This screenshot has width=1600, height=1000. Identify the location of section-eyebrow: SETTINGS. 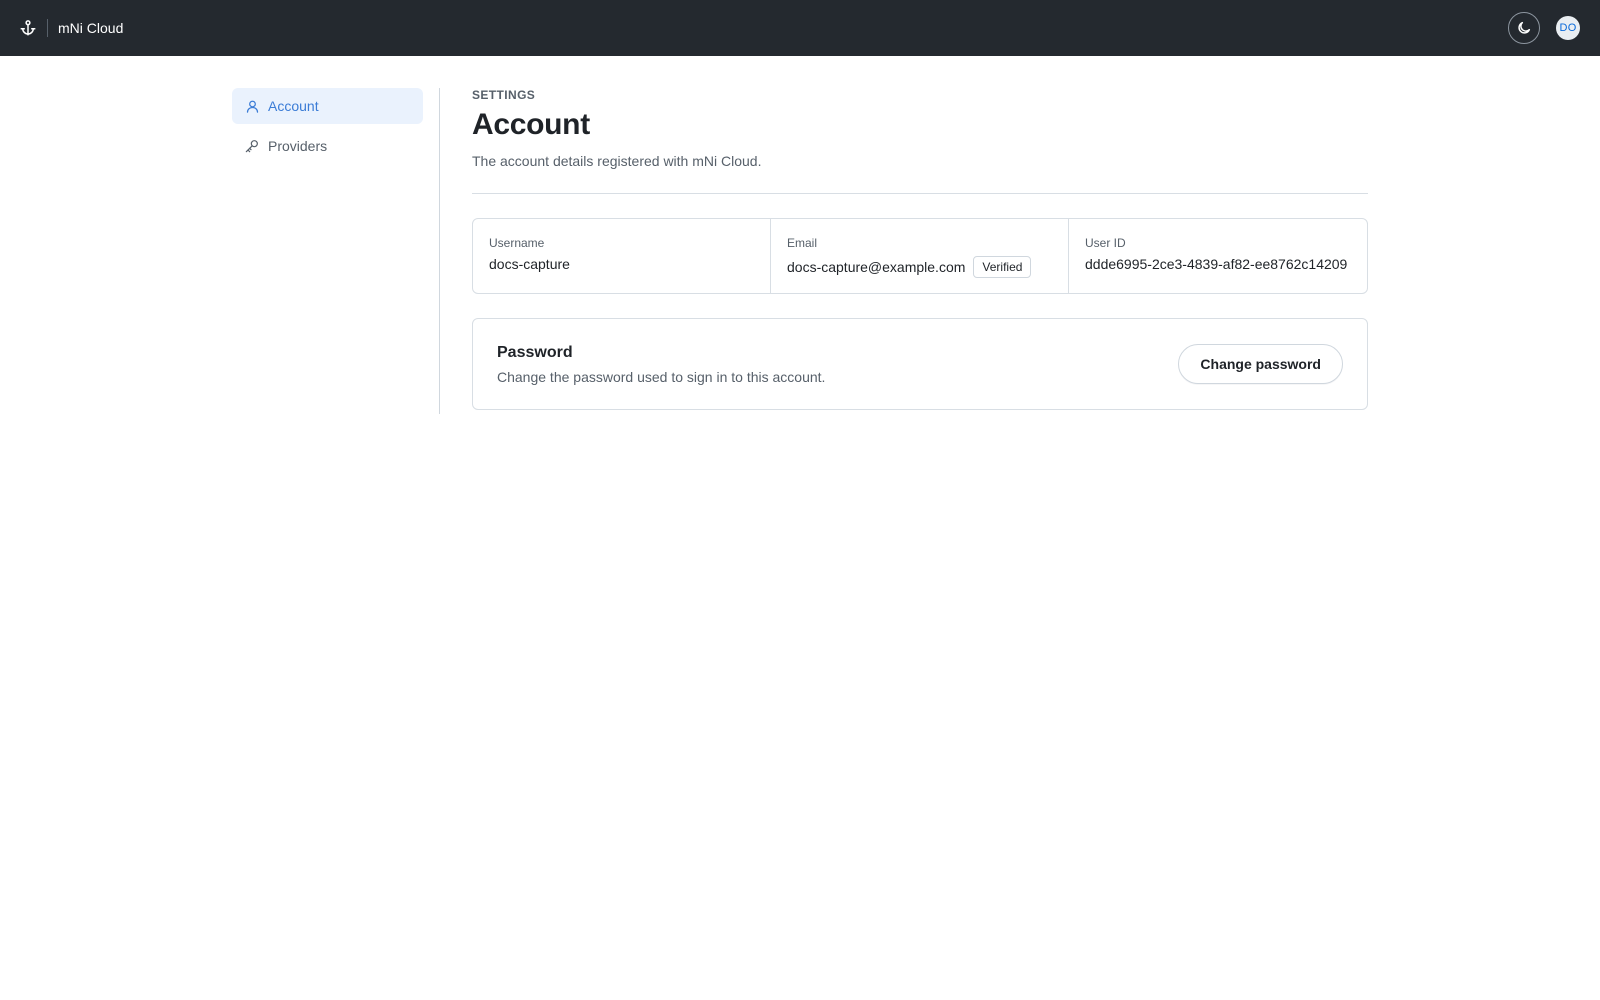
(504, 95).